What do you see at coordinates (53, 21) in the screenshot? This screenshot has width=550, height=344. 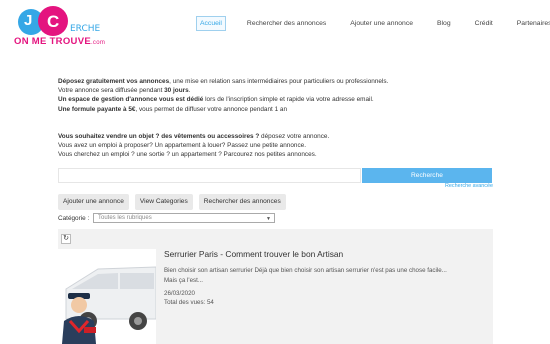 I see `logo-letter-c: C` at bounding box center [53, 21].